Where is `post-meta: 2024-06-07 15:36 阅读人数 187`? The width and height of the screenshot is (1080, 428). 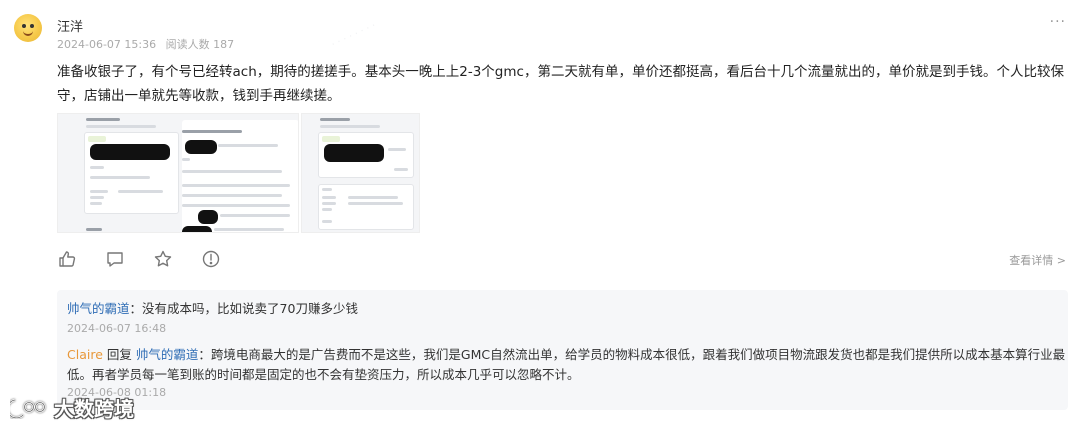 post-meta: 2024-06-07 15:36 阅读人数 187 is located at coordinates (145, 44).